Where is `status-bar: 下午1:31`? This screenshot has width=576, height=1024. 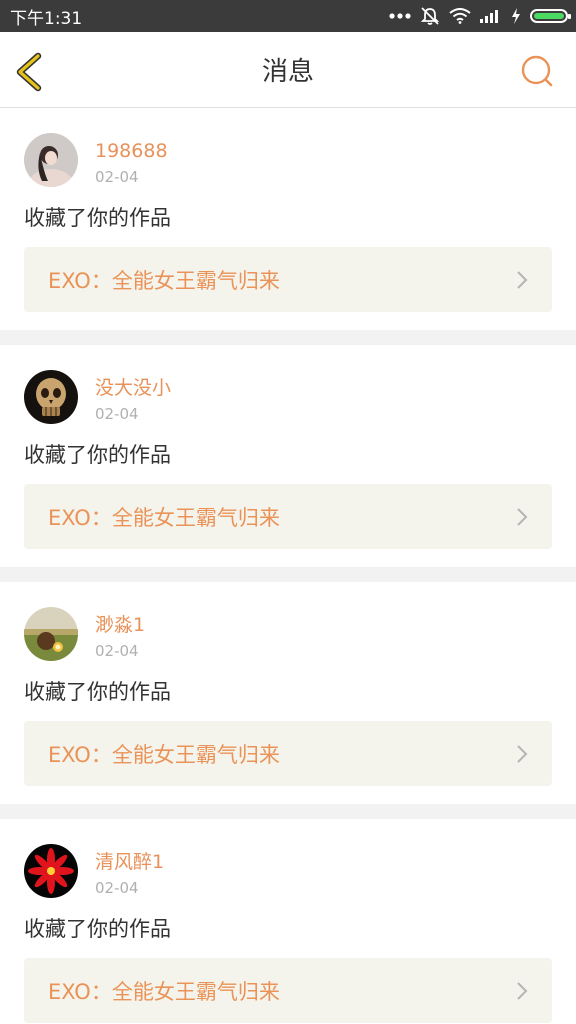
status-bar: 下午1:31 is located at coordinates (288, 16).